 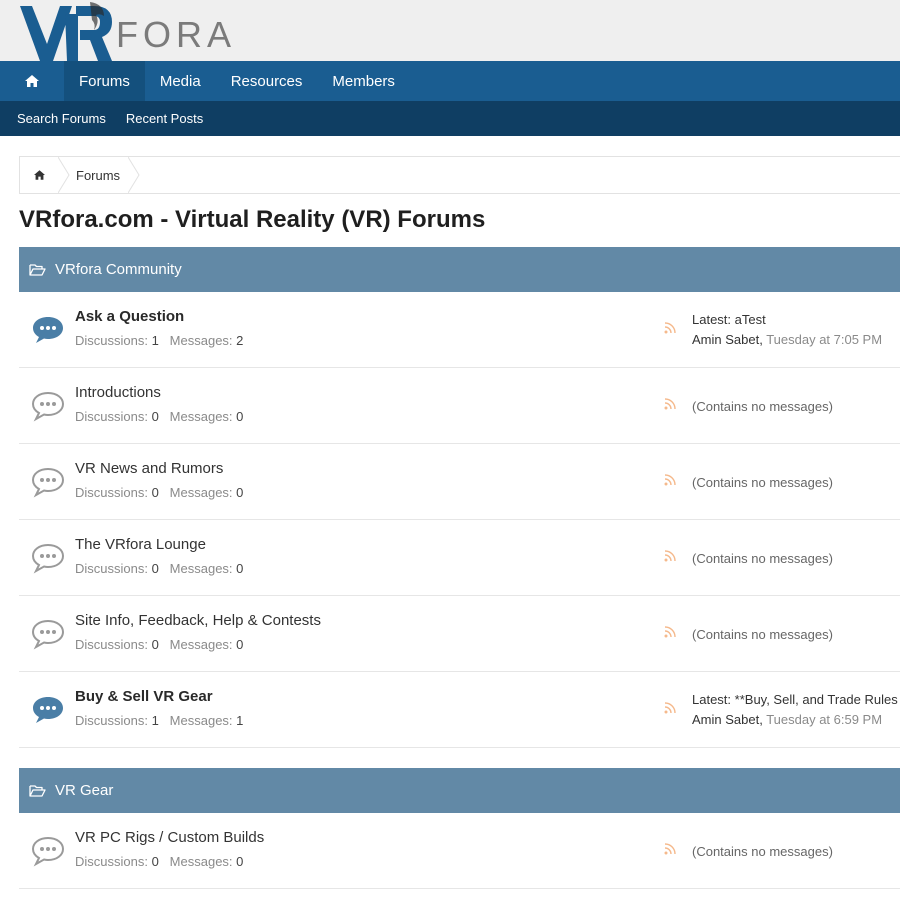 I want to click on nav-home, so click(x=32, y=81).